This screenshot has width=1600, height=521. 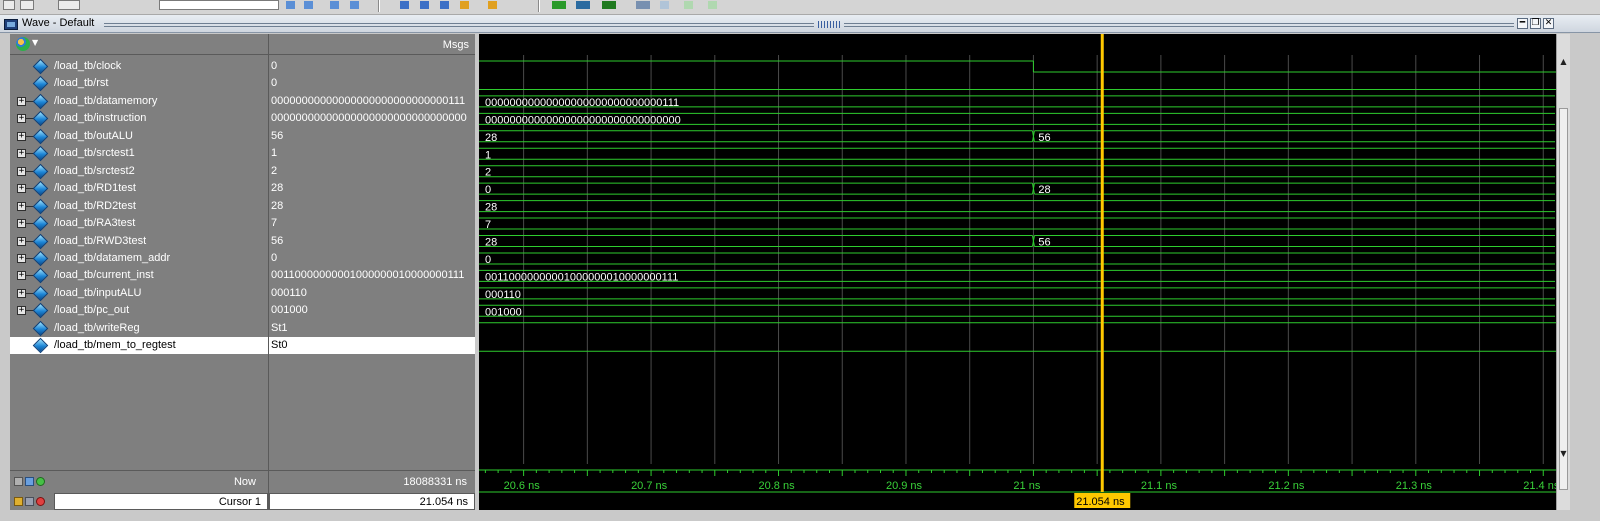 What do you see at coordinates (274, 258) in the screenshot?
I see `signal-value: 0` at bounding box center [274, 258].